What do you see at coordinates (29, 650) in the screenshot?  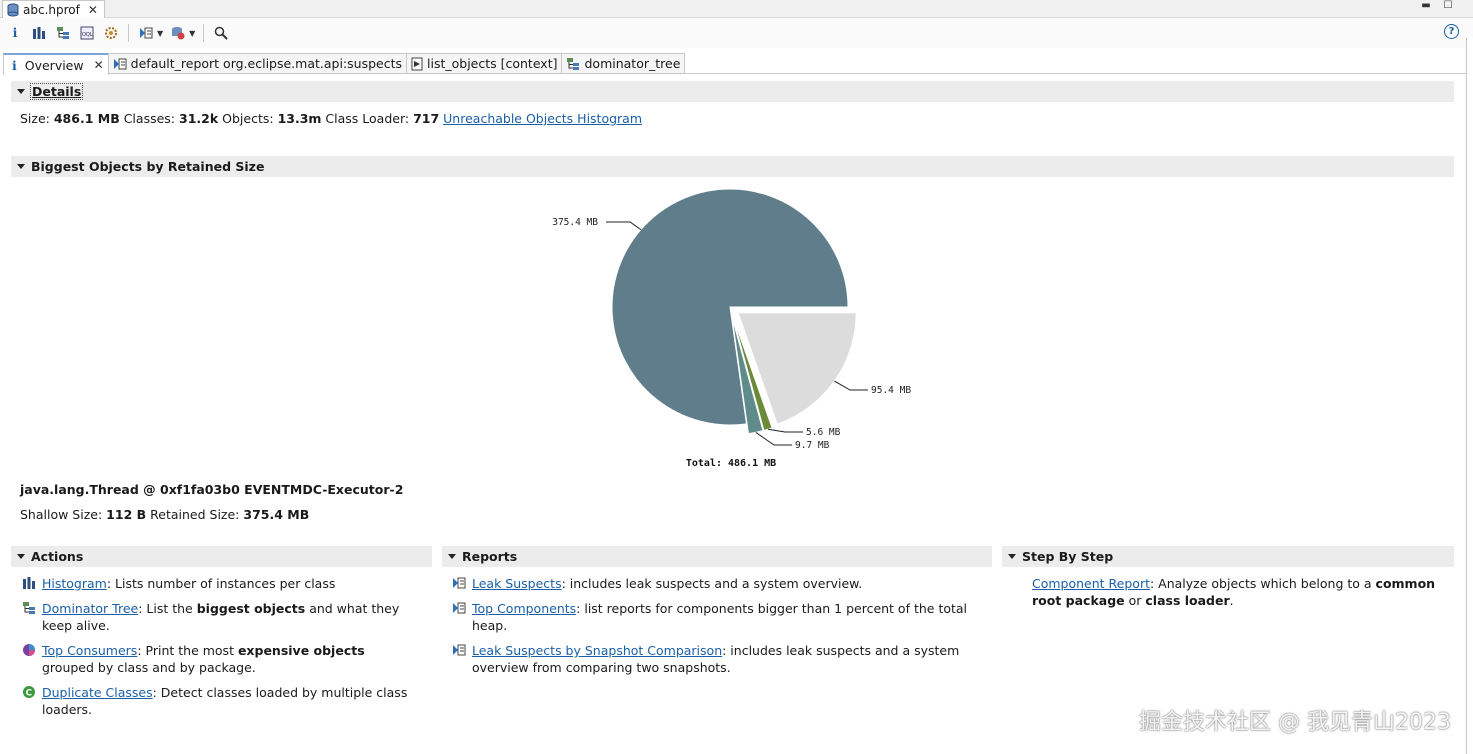 I see `top-consumers-icon` at bounding box center [29, 650].